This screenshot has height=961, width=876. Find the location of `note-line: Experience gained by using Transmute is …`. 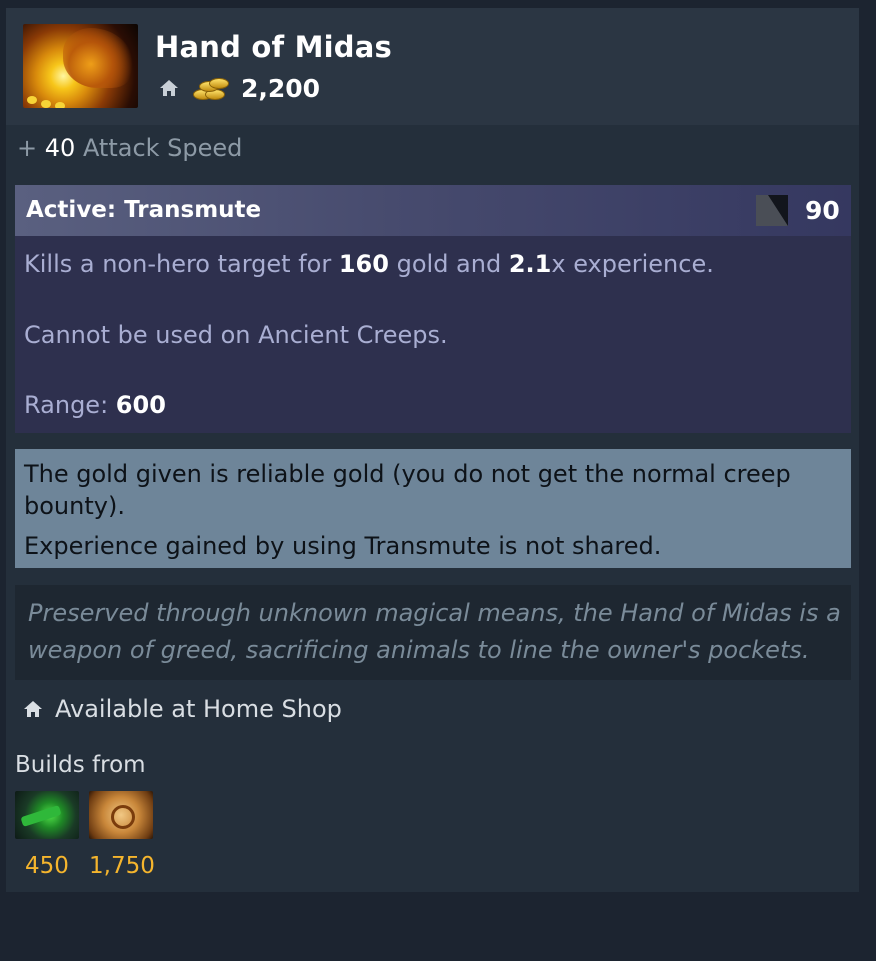

note-line: Experience gained by using Transmute is … is located at coordinates (343, 546).